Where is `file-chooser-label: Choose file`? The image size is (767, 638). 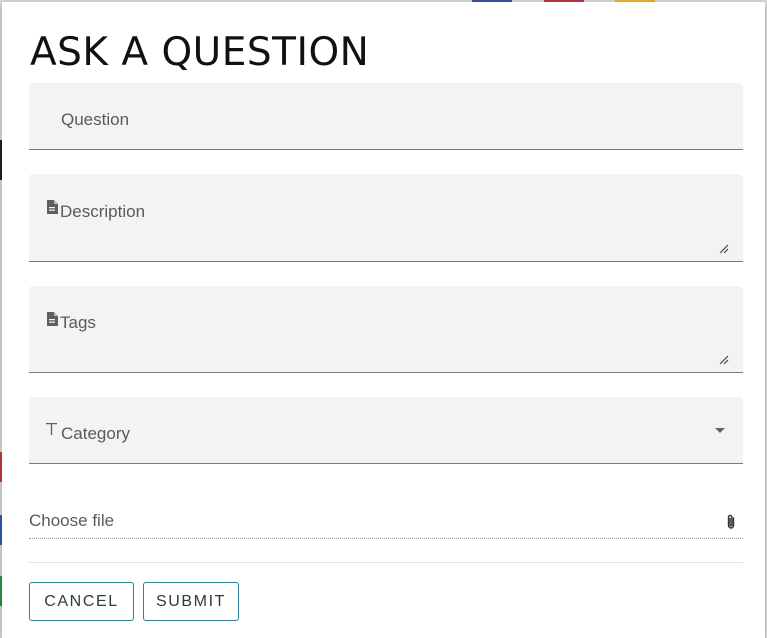
file-chooser-label: Choose file is located at coordinates (72, 520).